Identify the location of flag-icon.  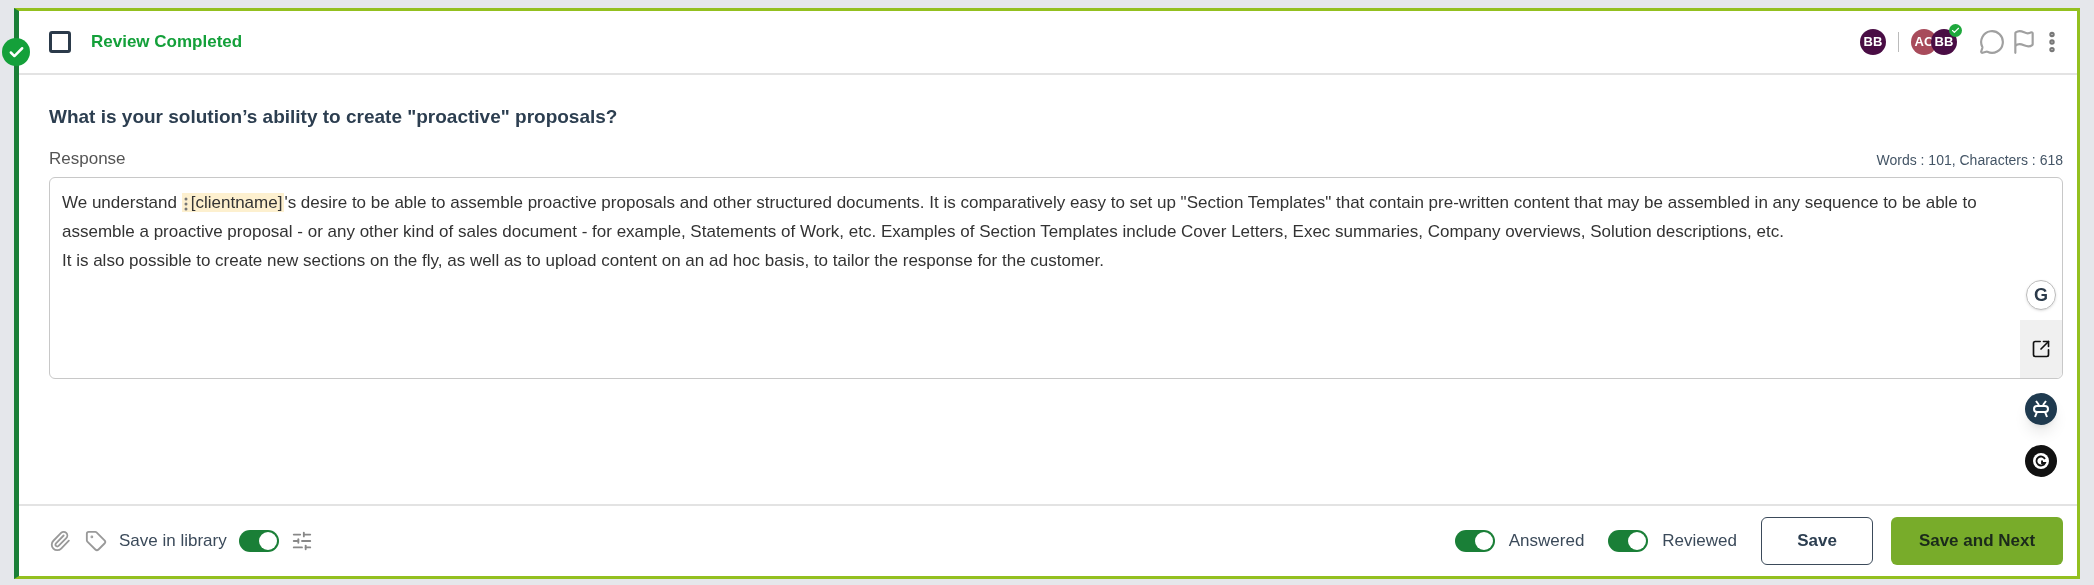
(2024, 42).